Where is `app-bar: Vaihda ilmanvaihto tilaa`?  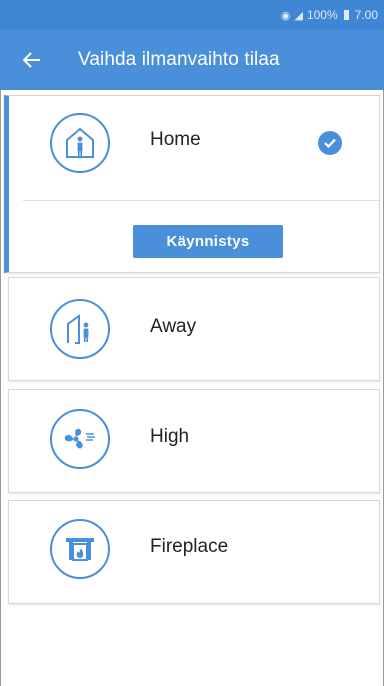 app-bar: Vaihda ilmanvaihto tilaa is located at coordinates (192, 60).